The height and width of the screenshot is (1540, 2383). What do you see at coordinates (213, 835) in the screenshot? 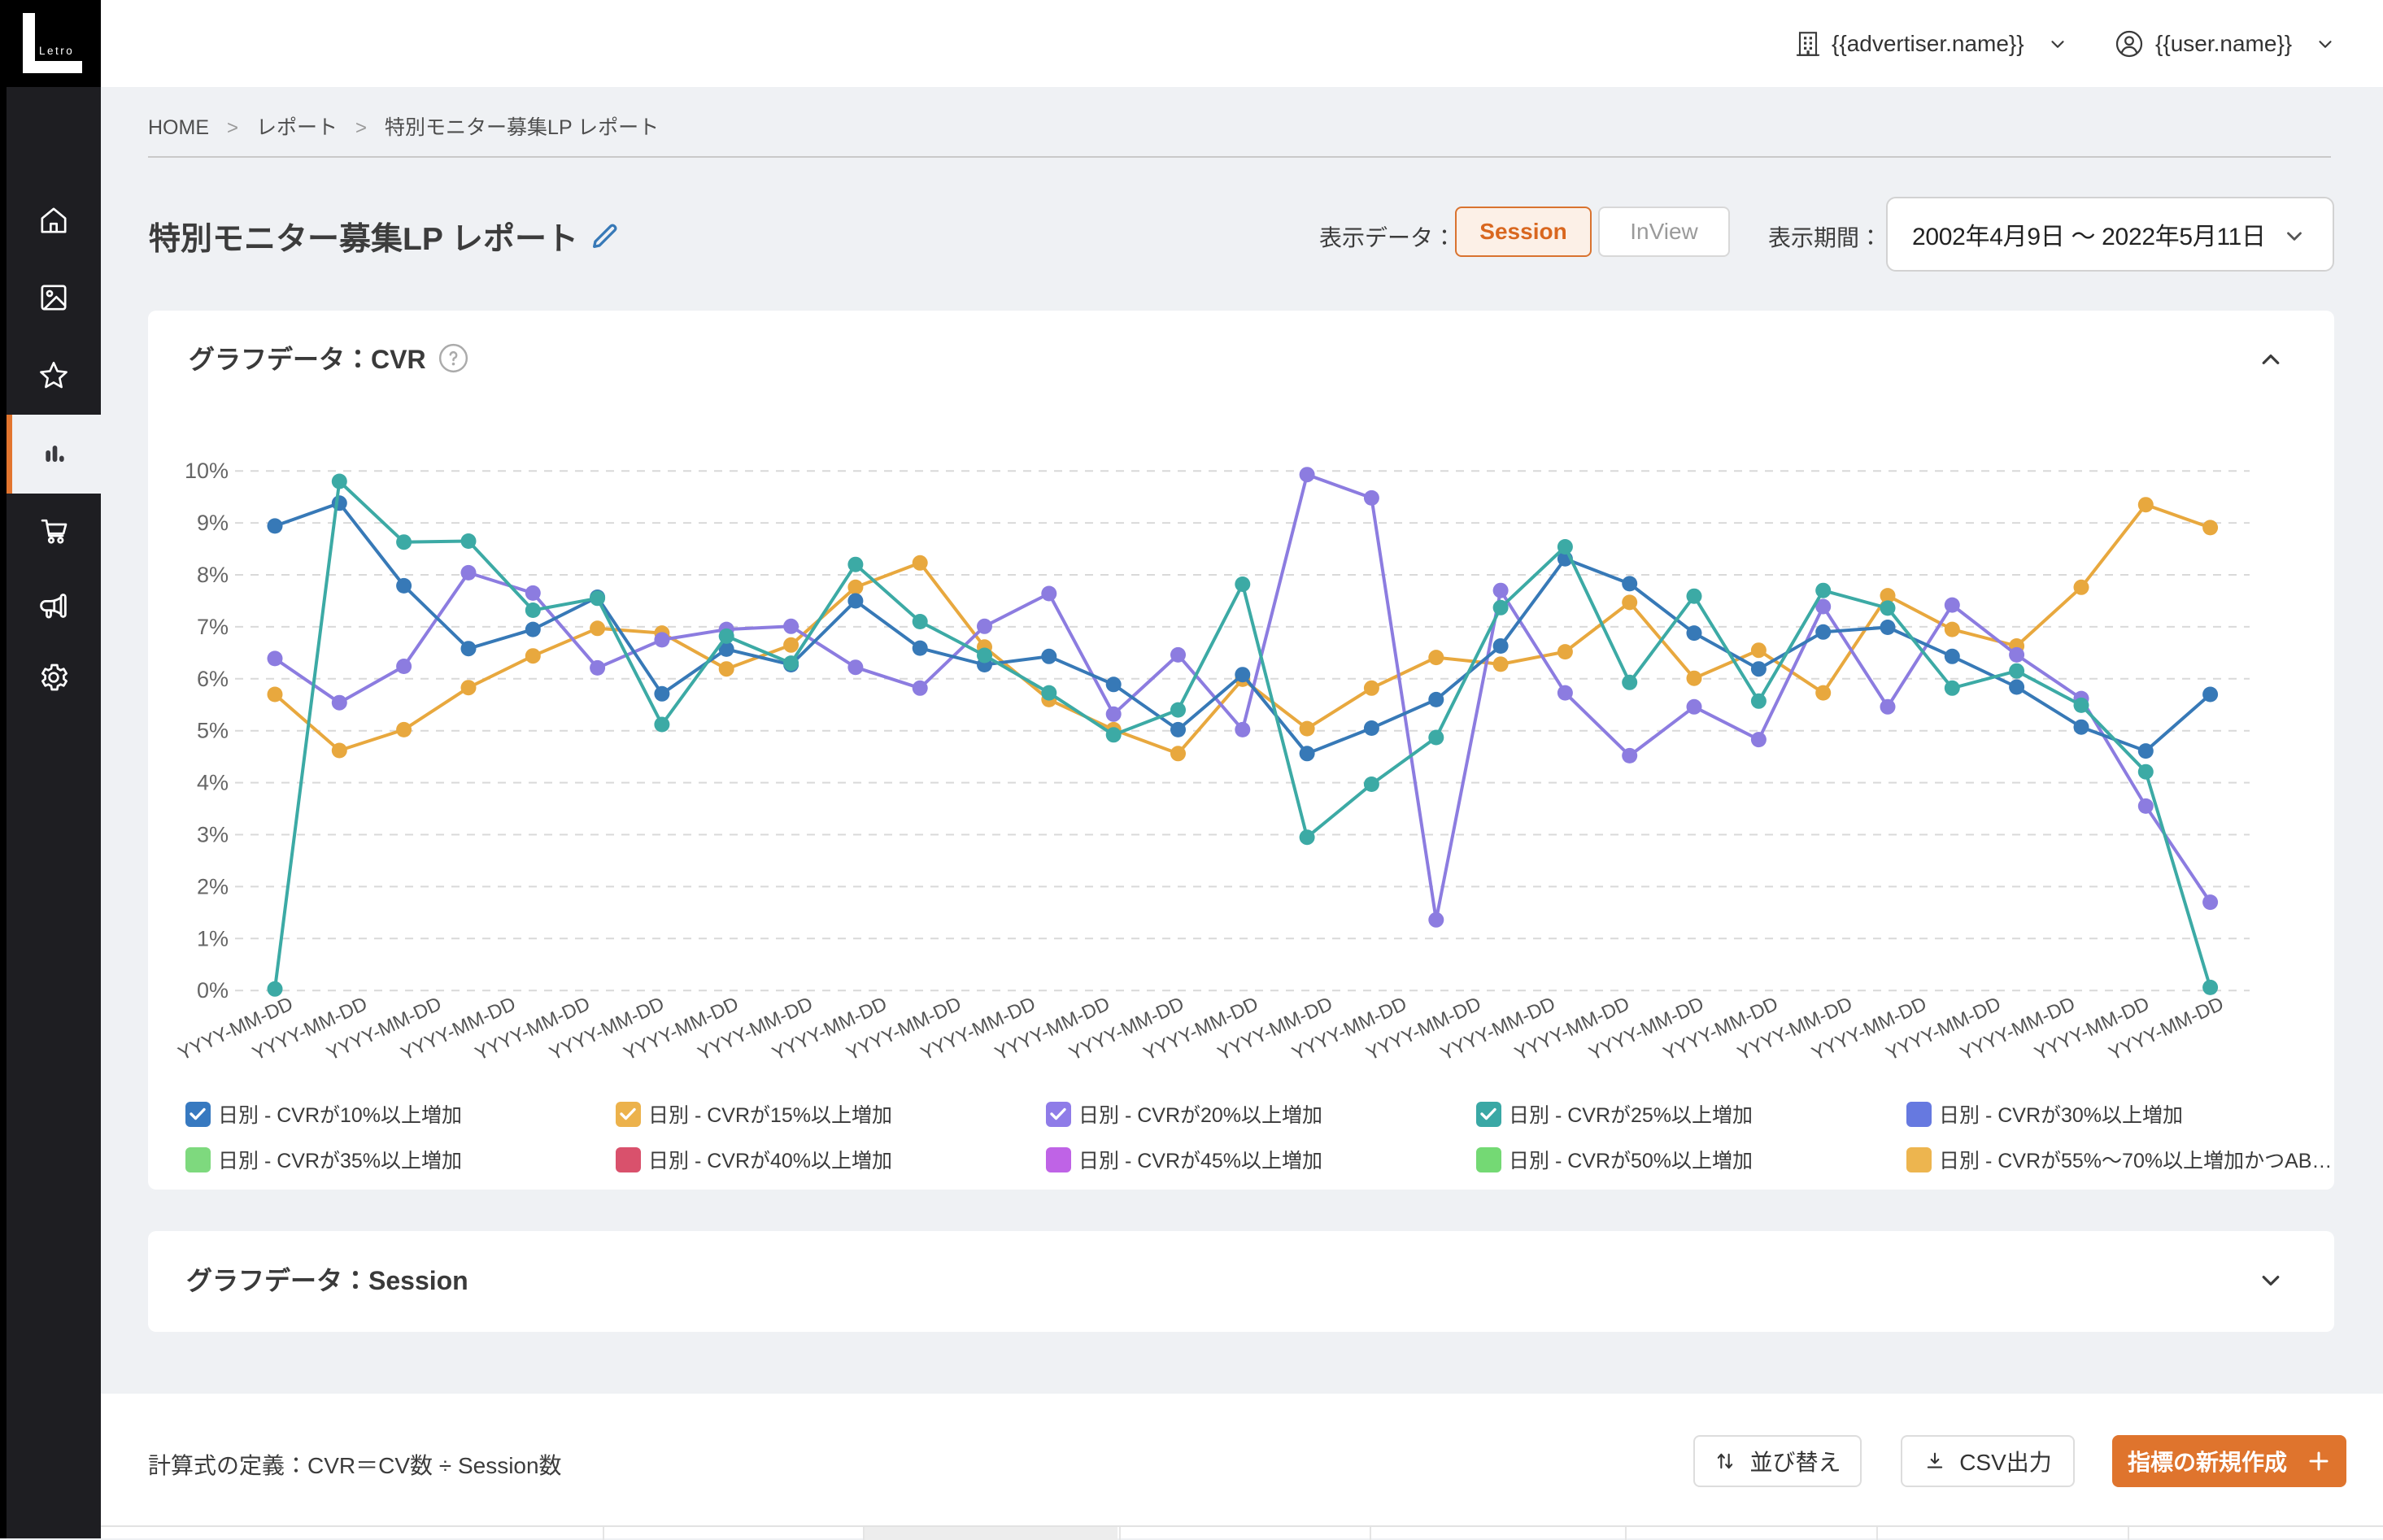
I see `svg-text: 3%` at bounding box center [213, 835].